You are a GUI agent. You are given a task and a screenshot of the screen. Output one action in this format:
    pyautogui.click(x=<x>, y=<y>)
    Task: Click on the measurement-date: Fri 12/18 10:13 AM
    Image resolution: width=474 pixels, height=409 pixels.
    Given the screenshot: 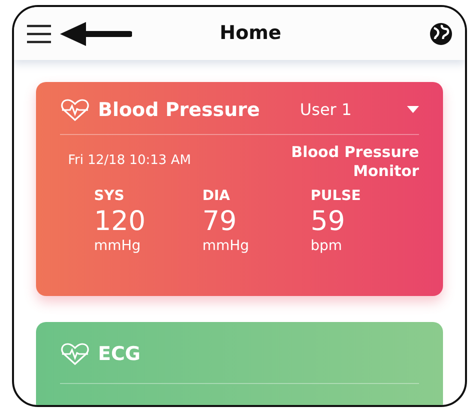 What is the action you would take?
    pyautogui.click(x=129, y=161)
    